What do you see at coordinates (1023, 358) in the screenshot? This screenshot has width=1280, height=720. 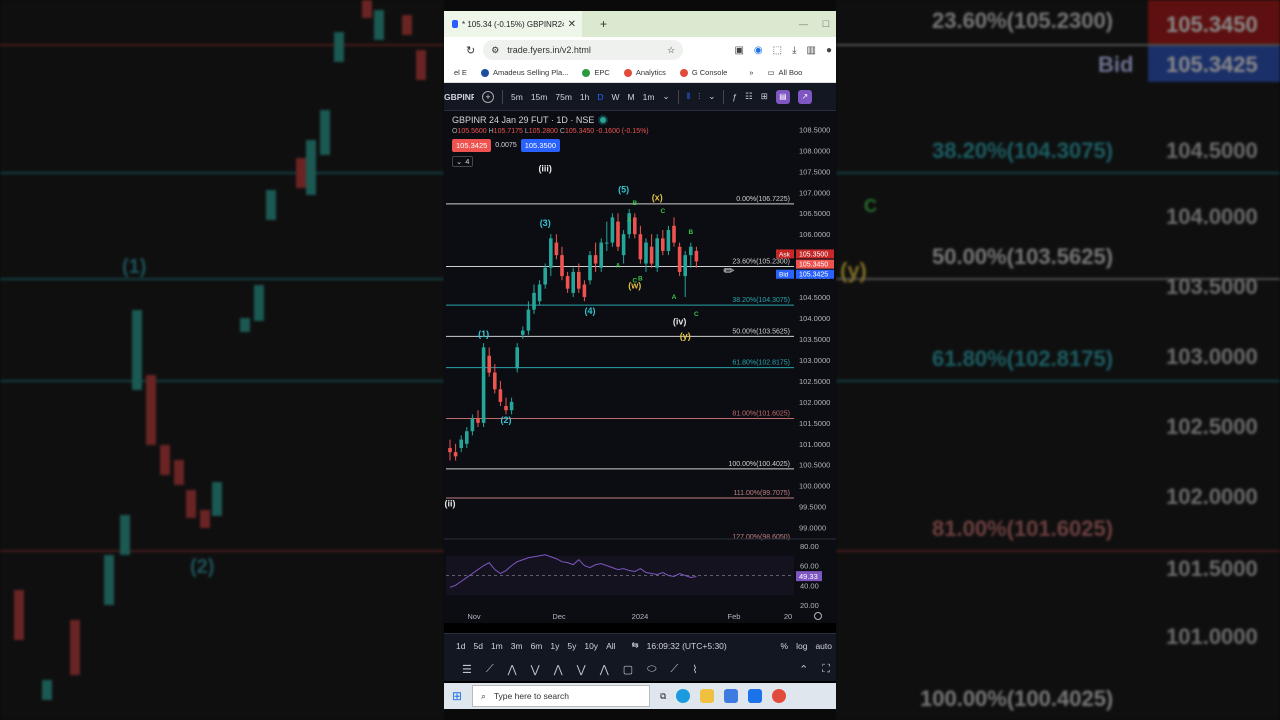 I see `backdrop-fib-label: 61.80%(102.8175)` at bounding box center [1023, 358].